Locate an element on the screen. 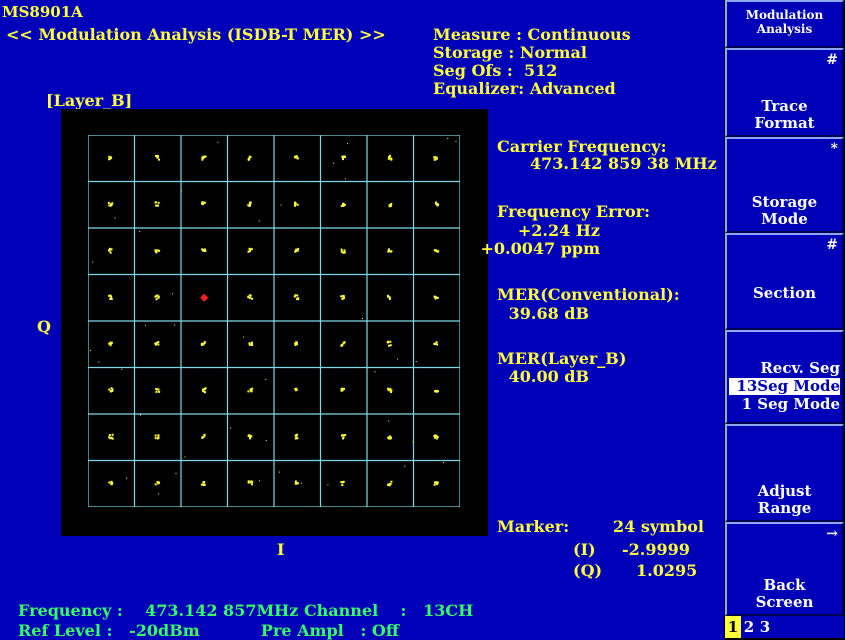  marker-q-label: (Q) is located at coordinates (588, 570).